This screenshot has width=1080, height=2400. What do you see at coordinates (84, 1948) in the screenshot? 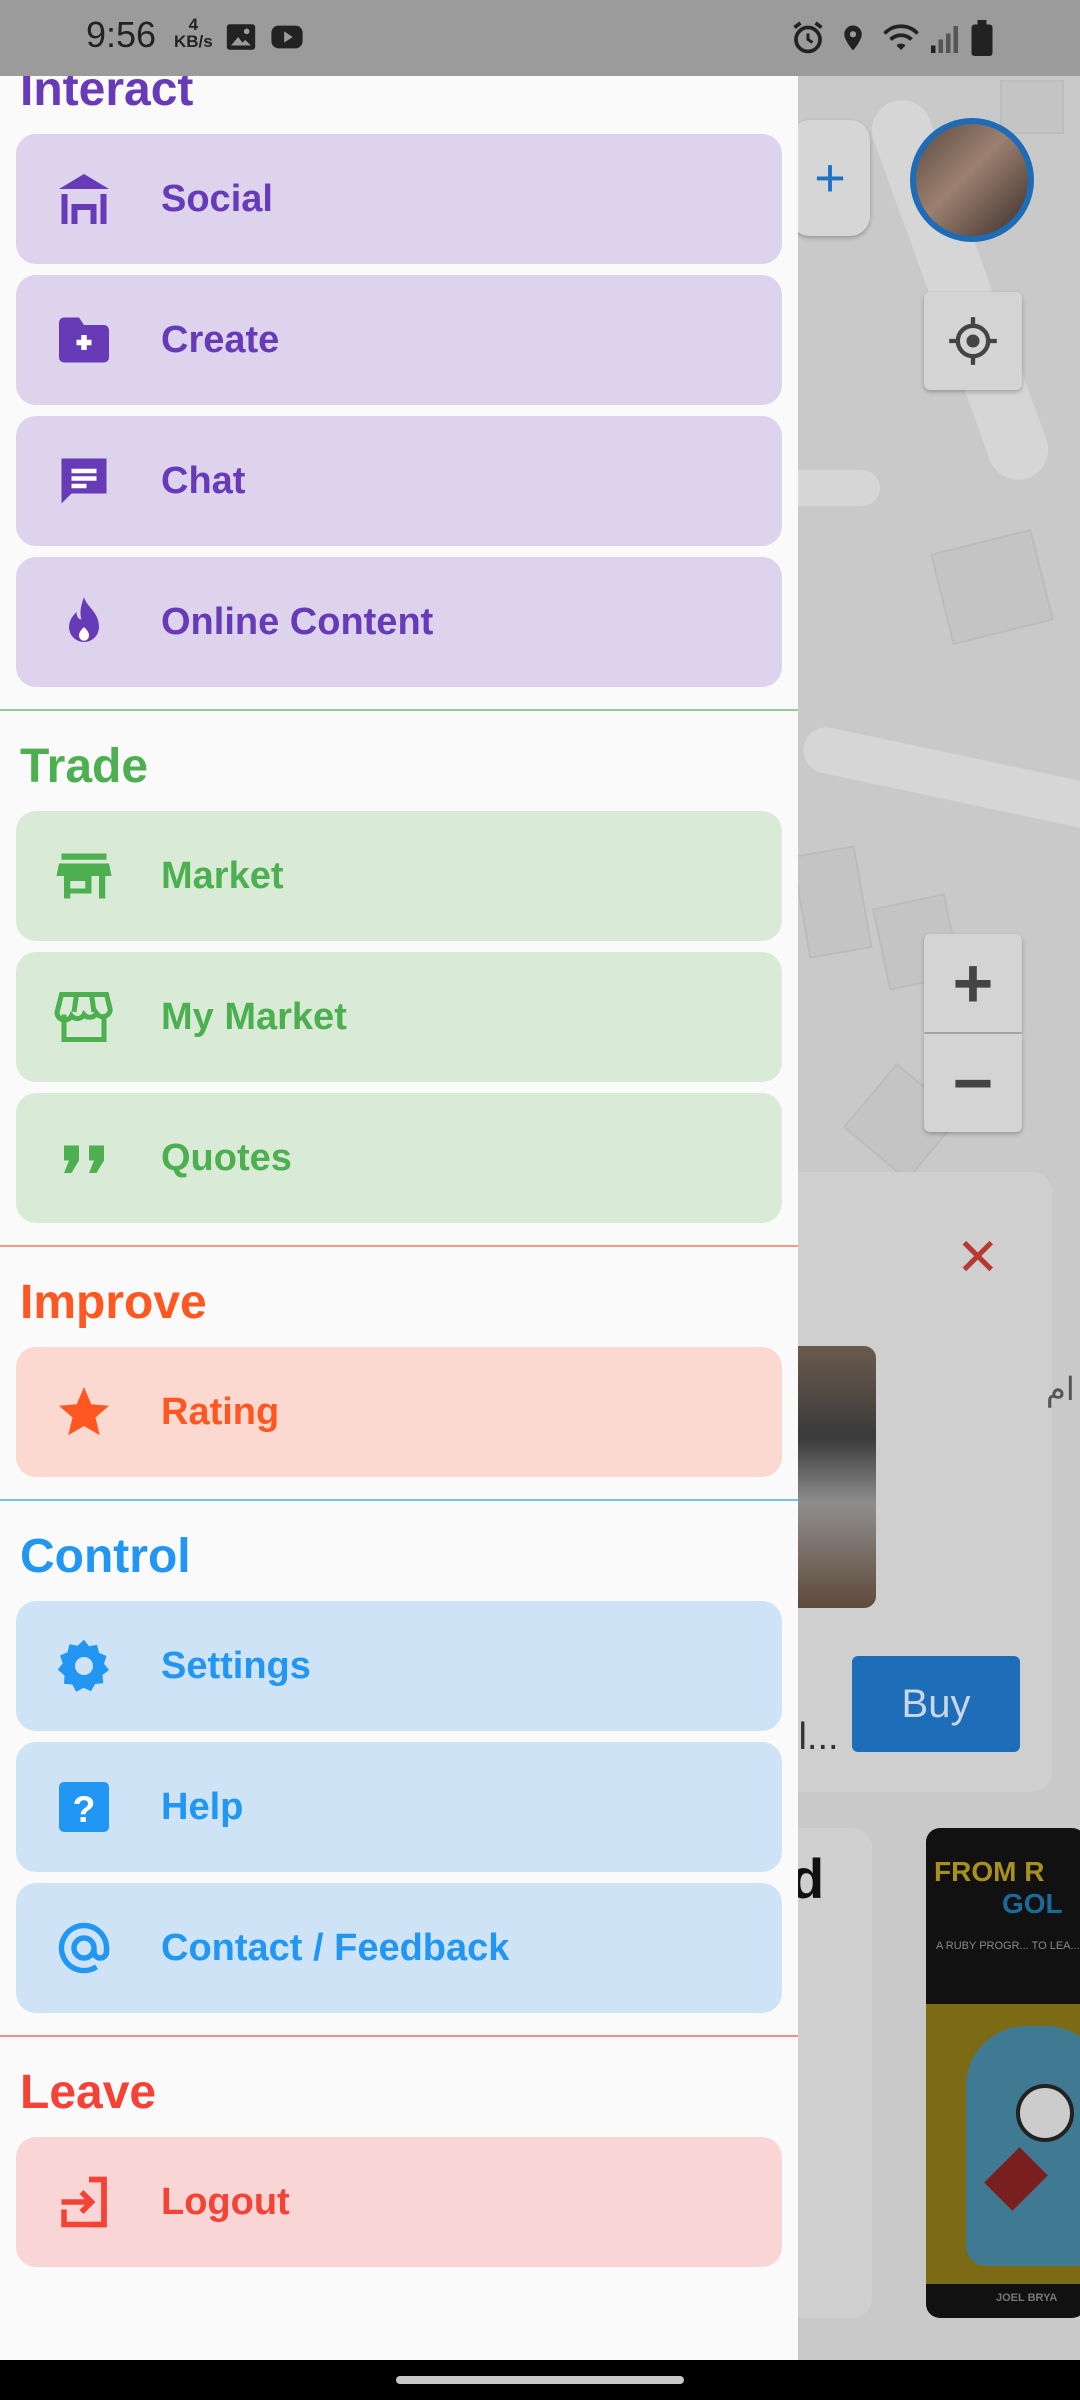
I see `at-icon` at bounding box center [84, 1948].